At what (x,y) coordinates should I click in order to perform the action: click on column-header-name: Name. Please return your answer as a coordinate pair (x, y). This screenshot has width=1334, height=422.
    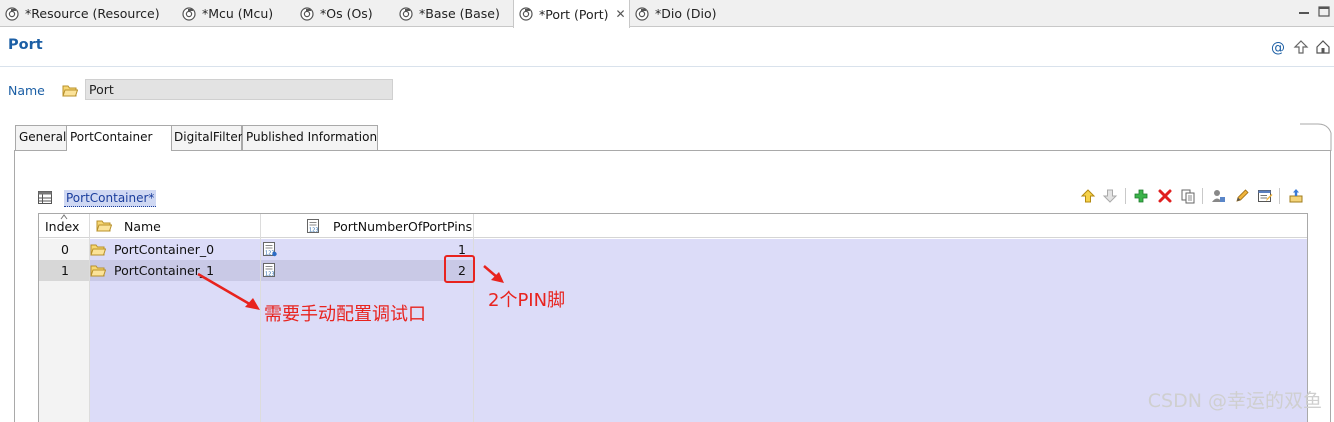
    Looking at the image, I should click on (176, 226).